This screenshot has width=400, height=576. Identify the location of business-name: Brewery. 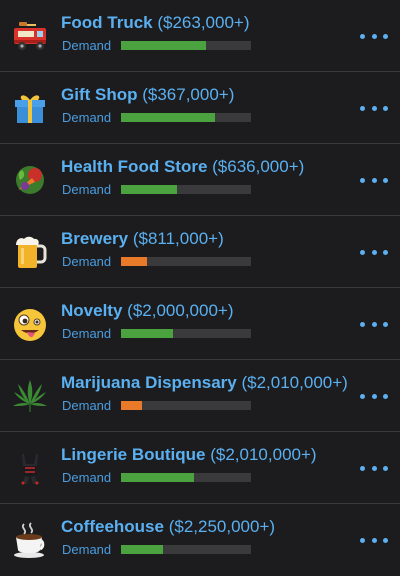
(95, 238).